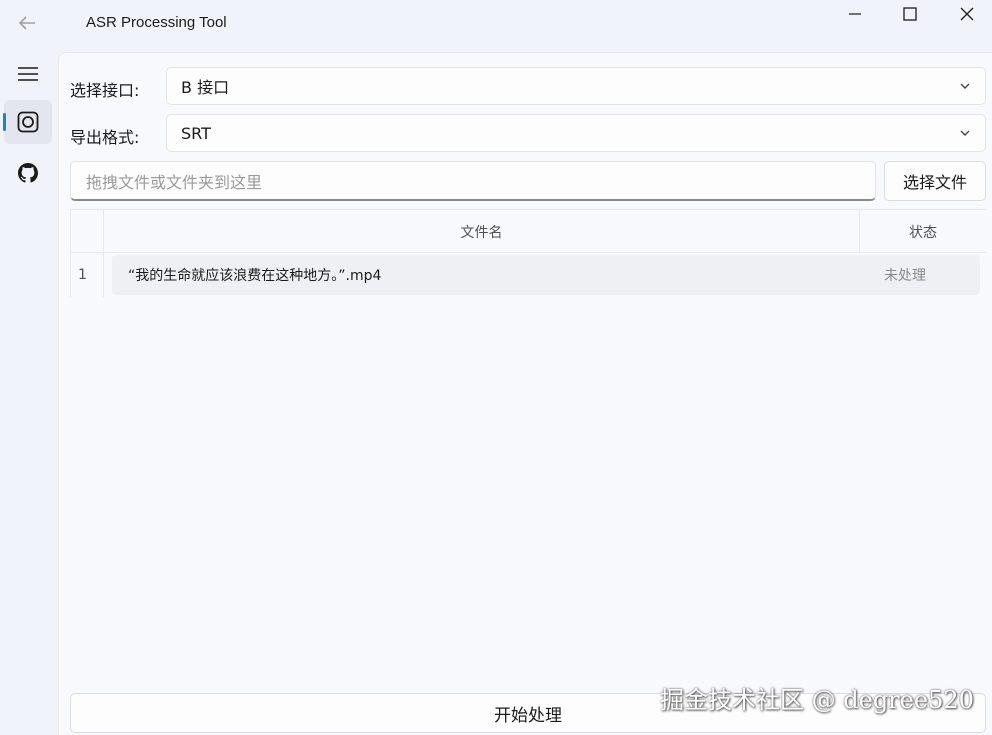 The image size is (992, 735). What do you see at coordinates (482, 231) in the screenshot?
I see `header-filename: 文件名` at bounding box center [482, 231].